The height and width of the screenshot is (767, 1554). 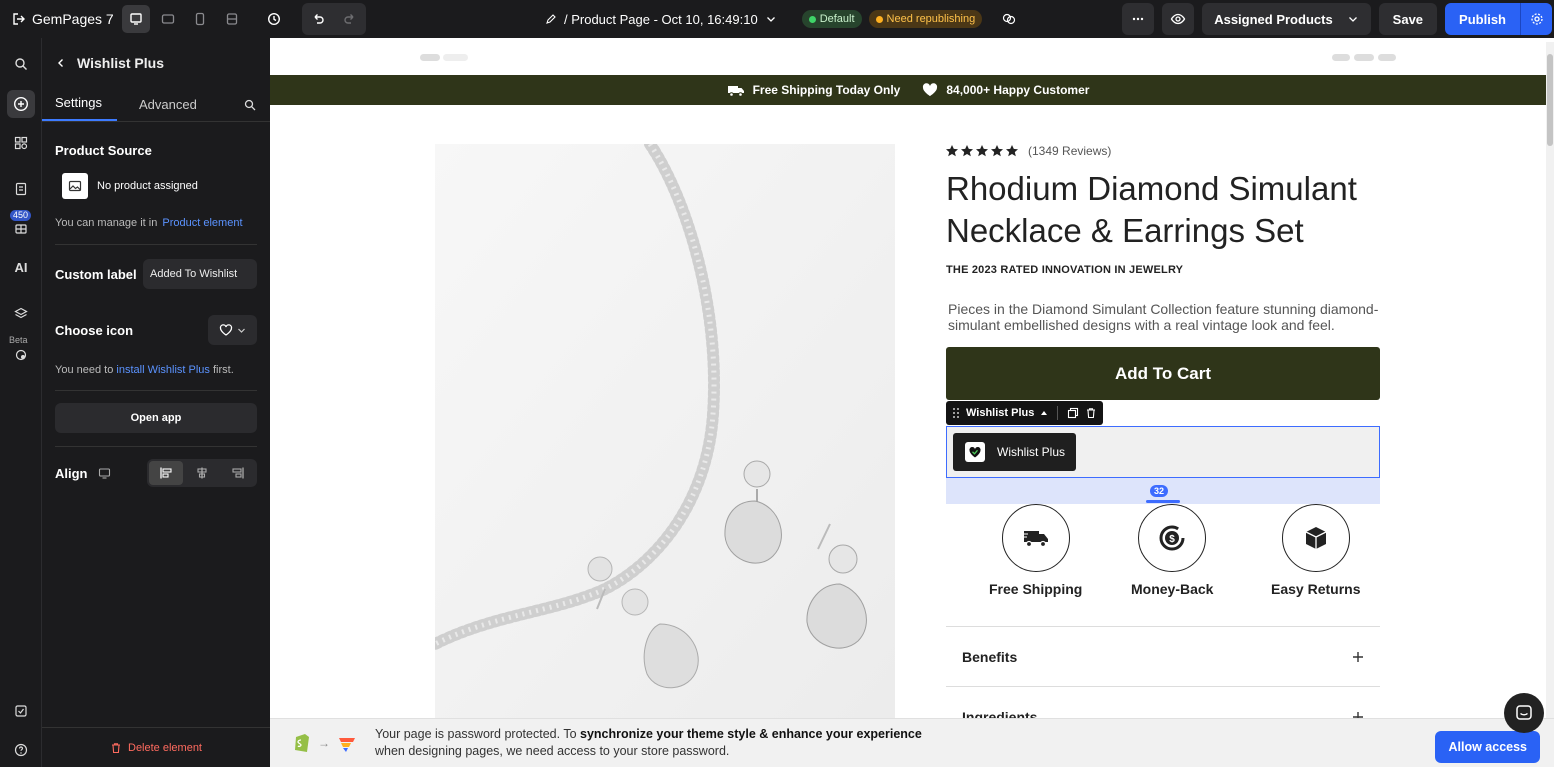 I want to click on product-source-row: No product assigned, so click(x=156, y=186).